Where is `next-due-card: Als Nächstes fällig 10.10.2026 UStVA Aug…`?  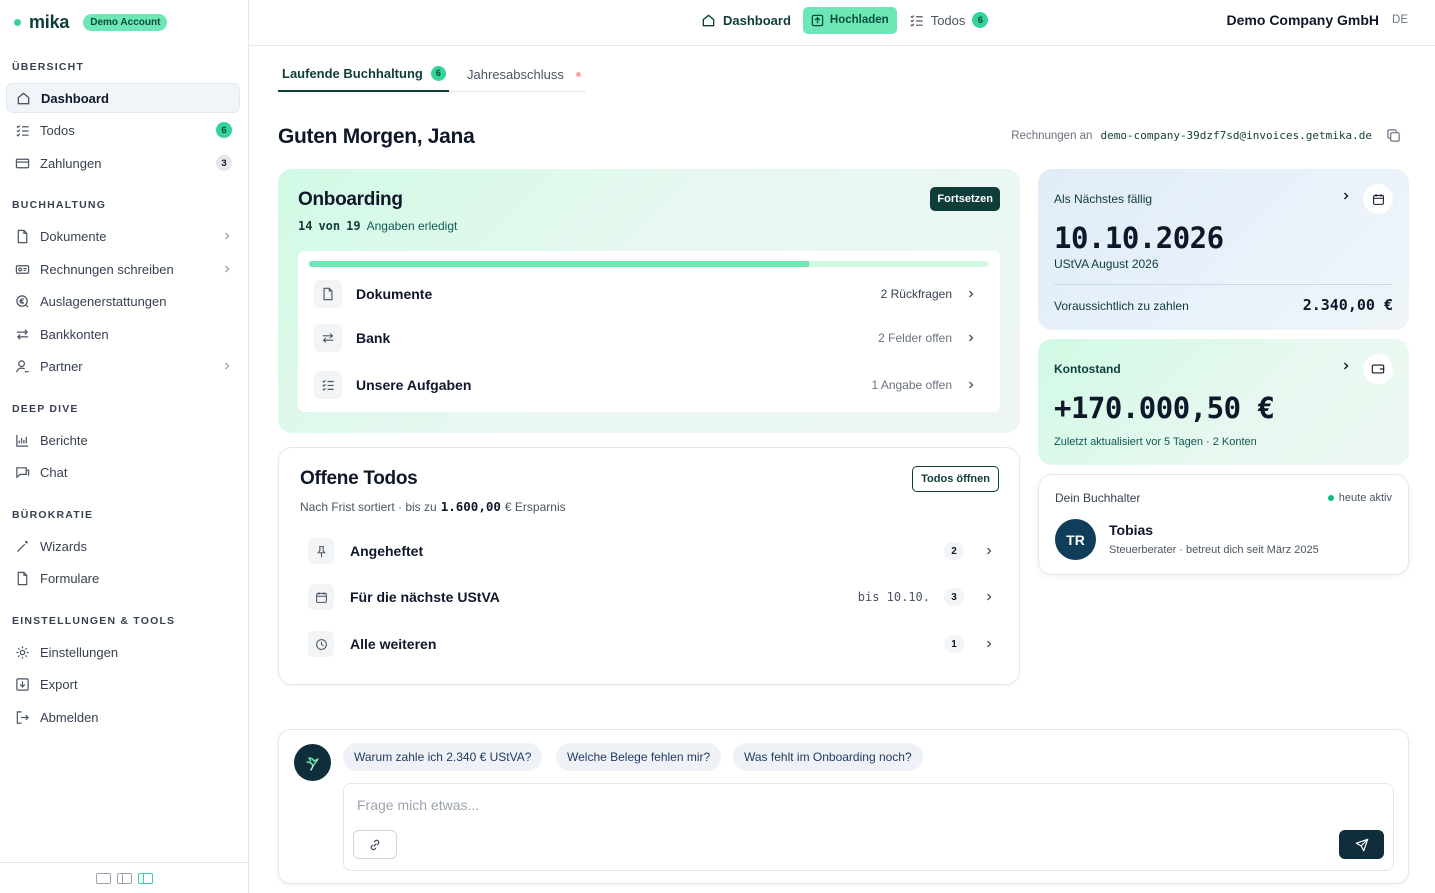
next-due-card: Als Nächstes fällig 10.10.2026 UStVA Aug… is located at coordinates (1223, 249).